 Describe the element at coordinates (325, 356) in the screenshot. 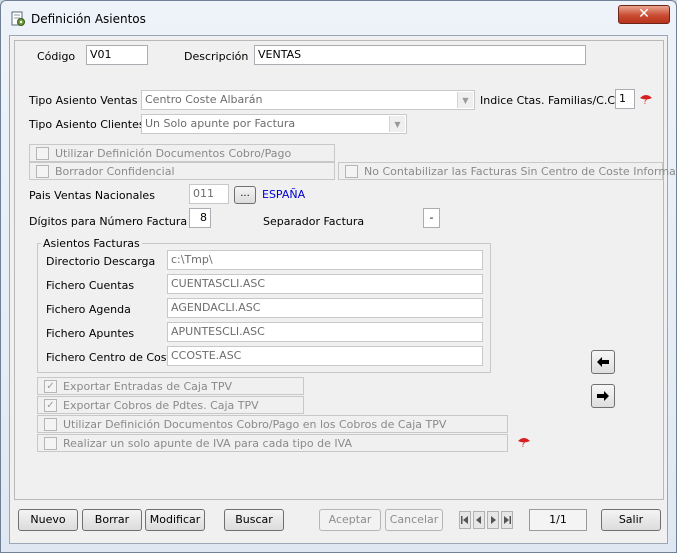

I see `fichero-centro-coste-field: CCOSTE.ASC` at that location.